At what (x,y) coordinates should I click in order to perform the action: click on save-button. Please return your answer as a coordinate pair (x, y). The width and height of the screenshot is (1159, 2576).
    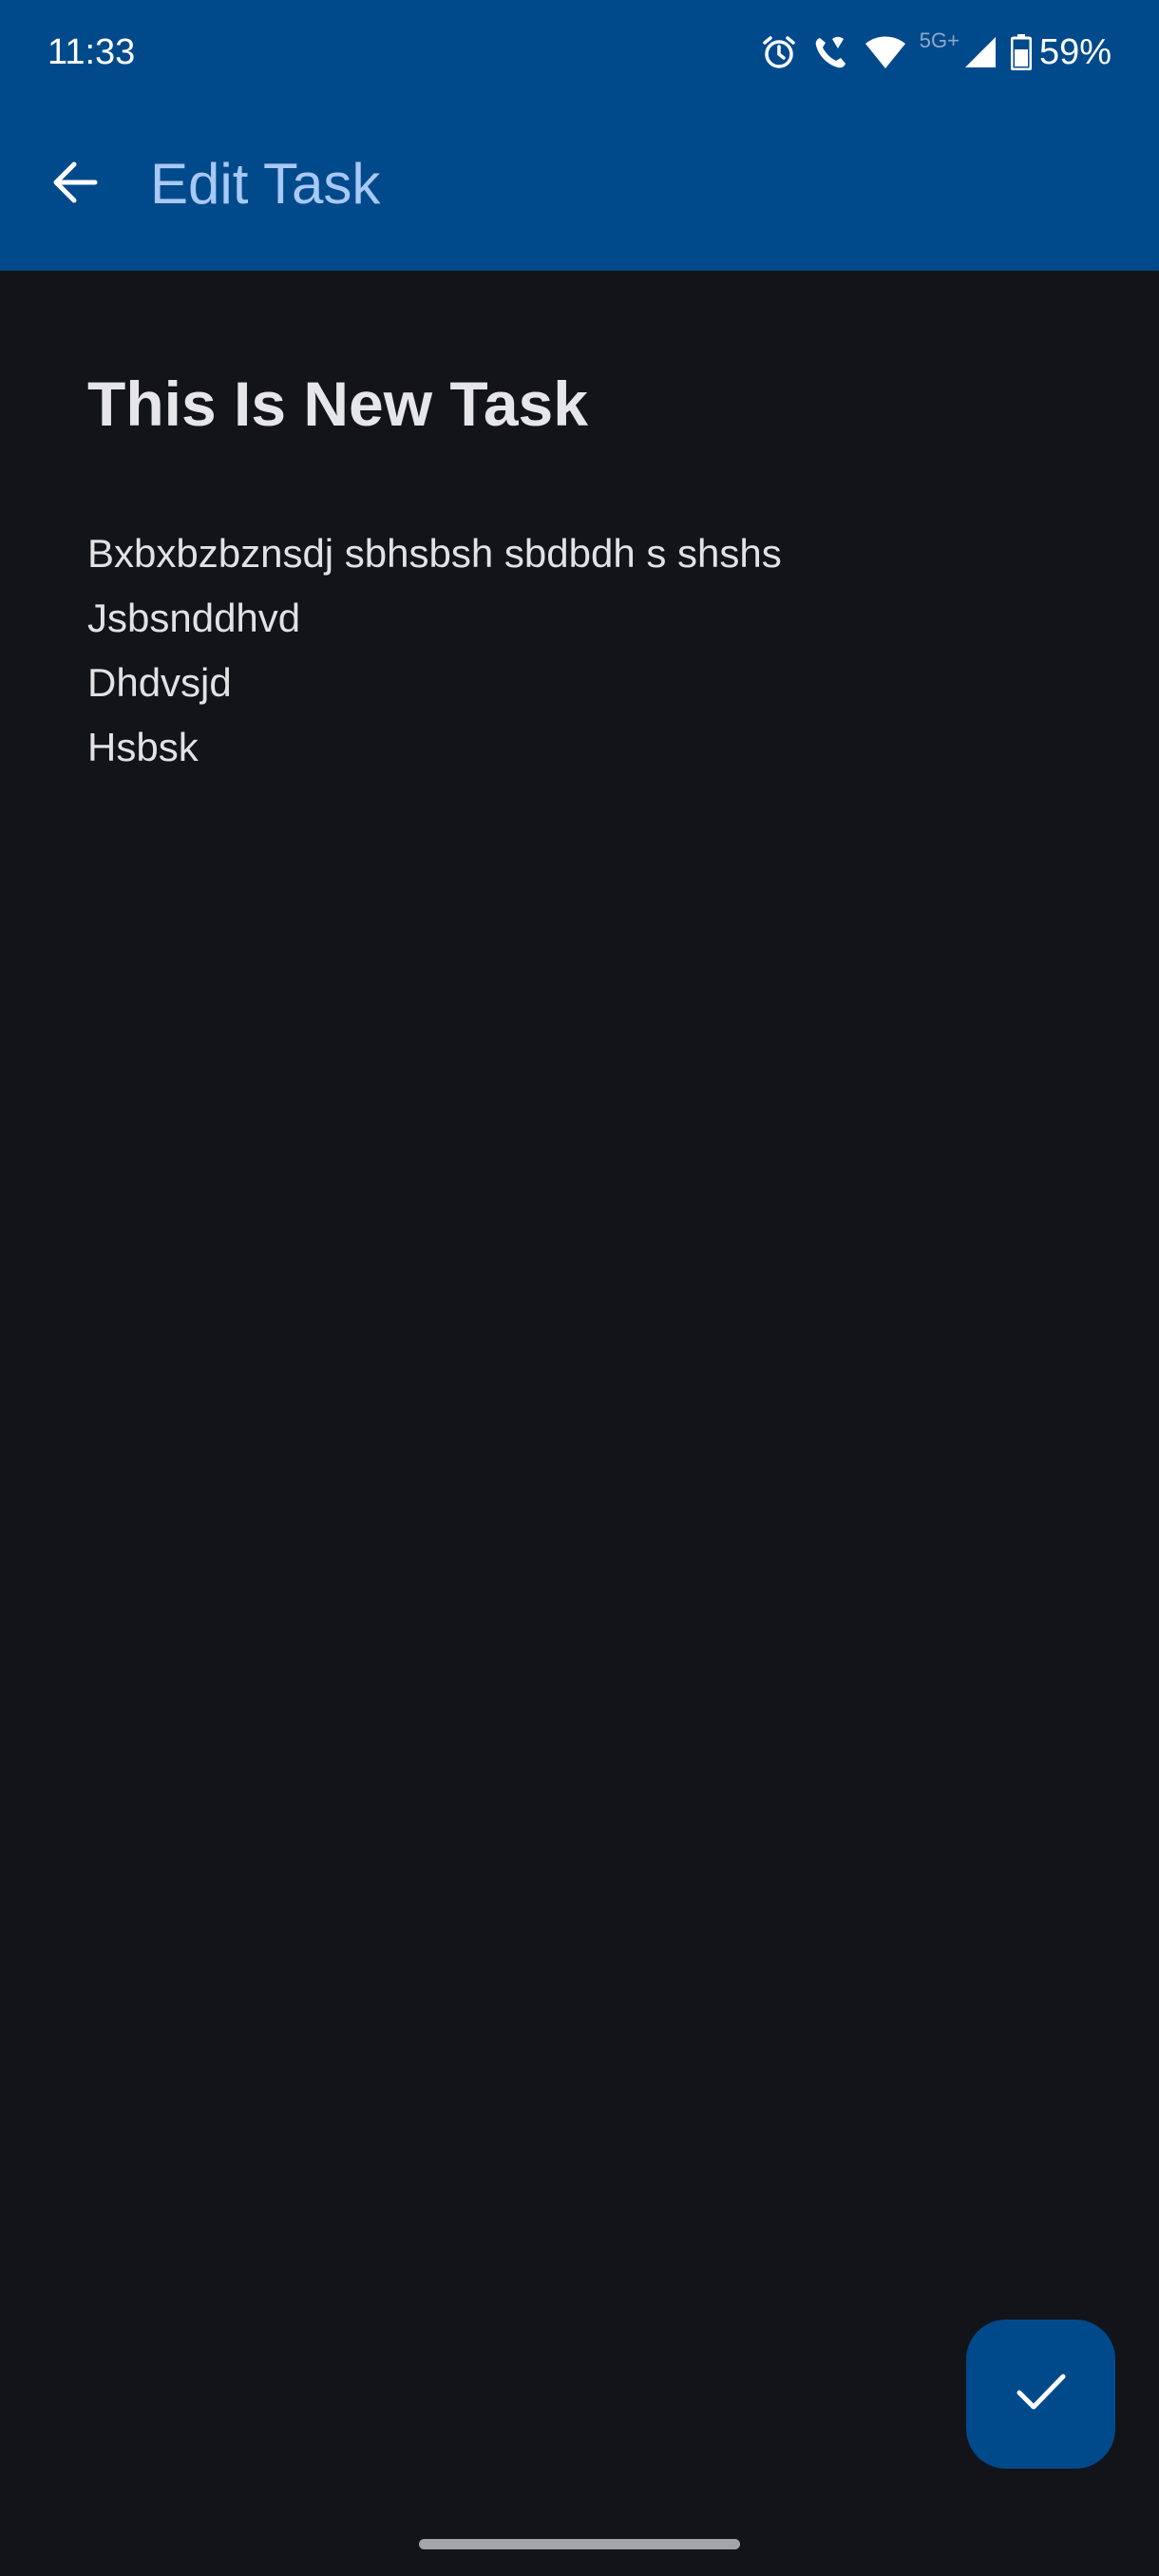
    Looking at the image, I should click on (1040, 2394).